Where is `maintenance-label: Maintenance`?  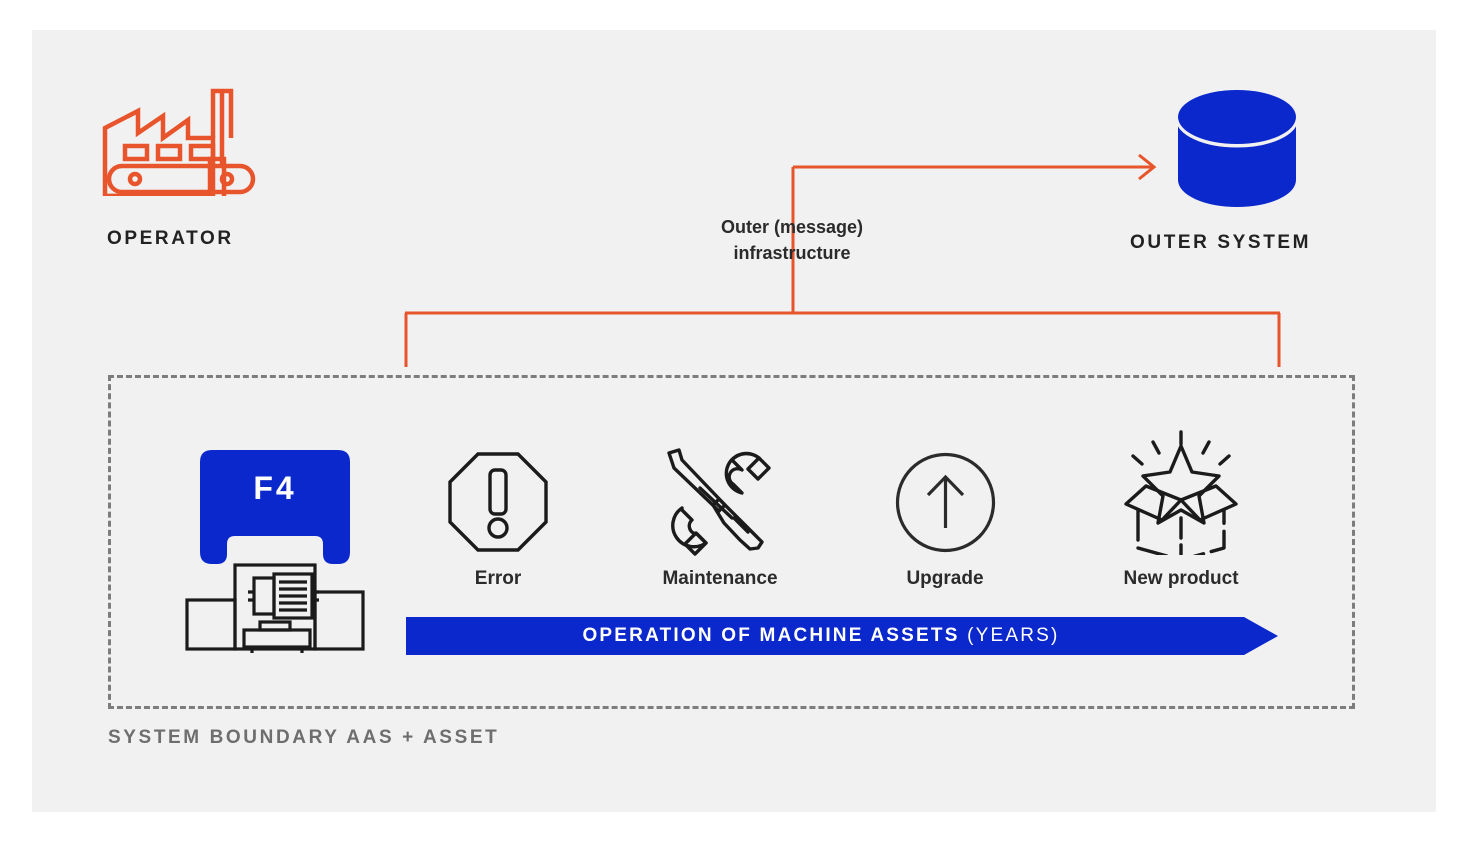
maintenance-label: Maintenance is located at coordinates (720, 578).